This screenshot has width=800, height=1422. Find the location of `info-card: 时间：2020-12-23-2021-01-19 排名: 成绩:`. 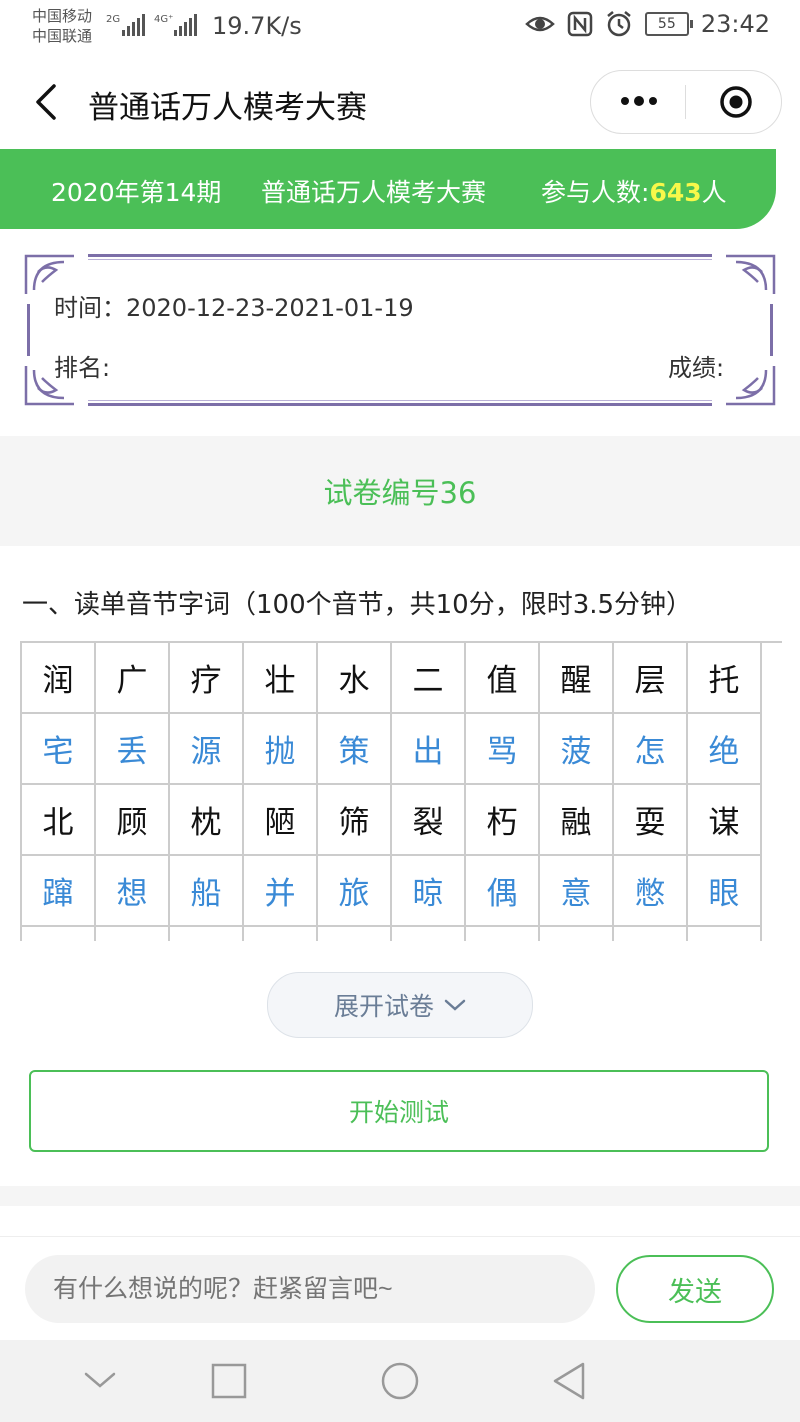

info-card: 时间：2020-12-23-2021-01-19 排名: 成绩: is located at coordinates (400, 330).